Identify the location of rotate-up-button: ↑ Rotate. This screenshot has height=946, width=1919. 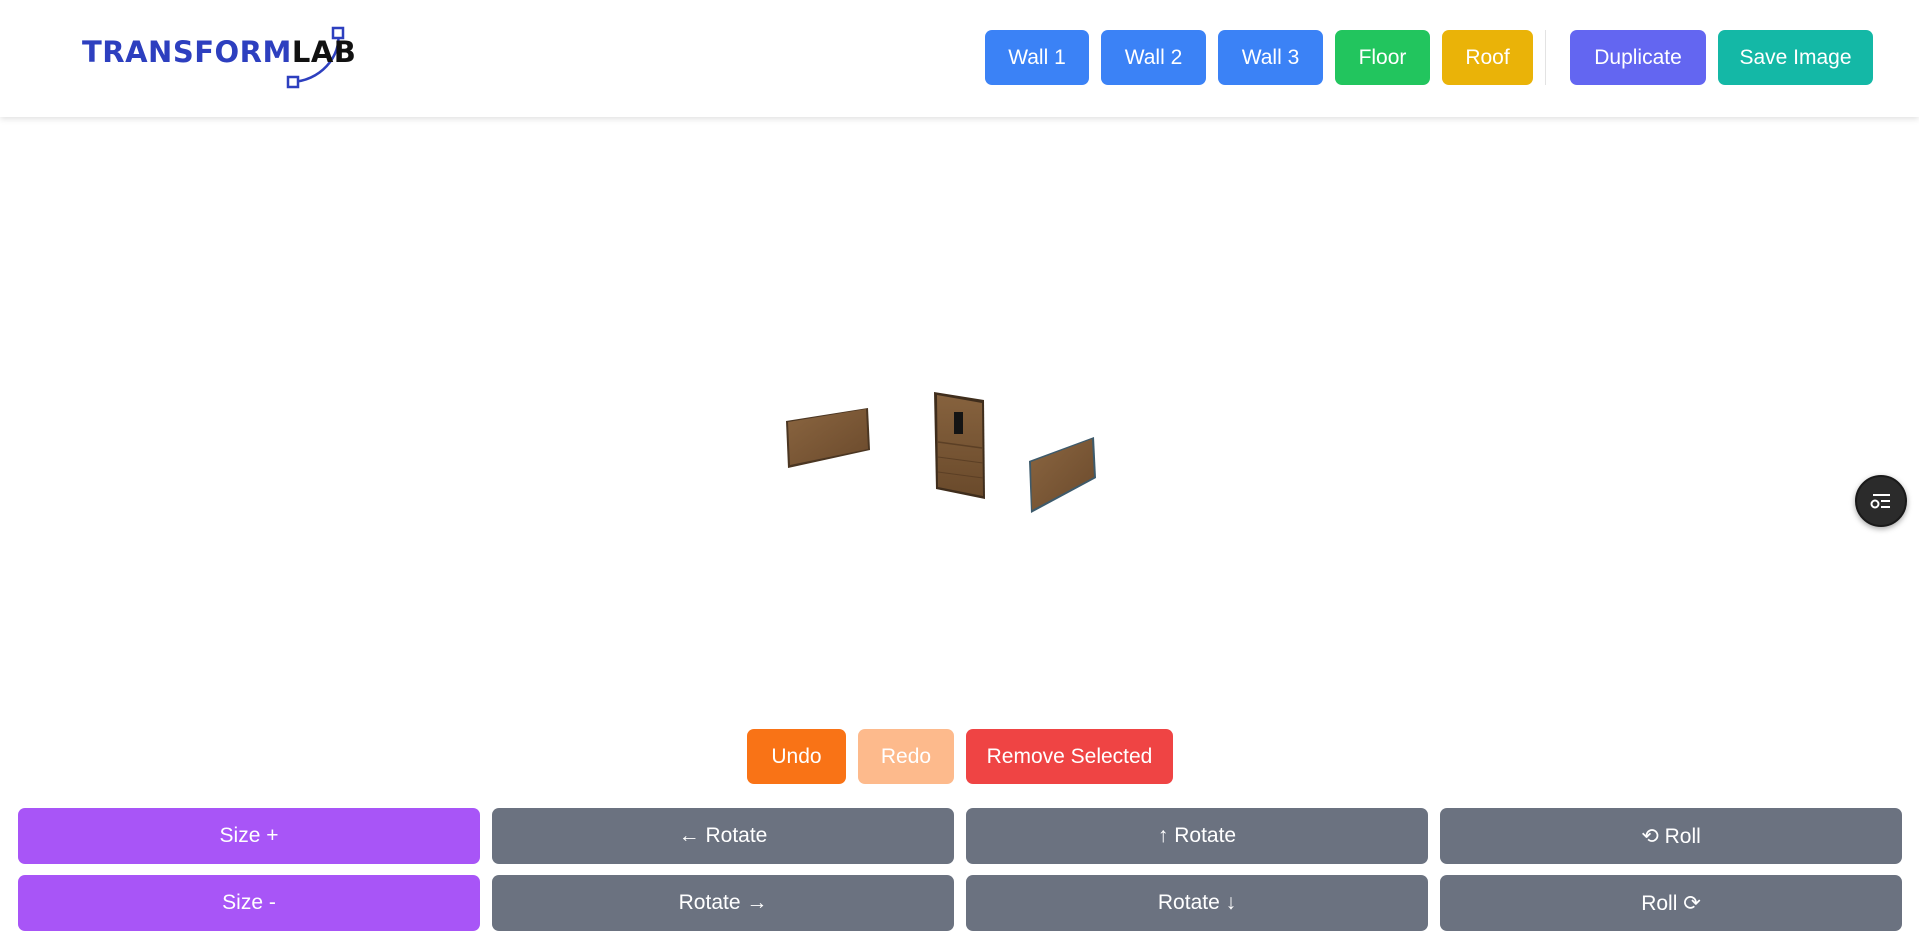
(1197, 836).